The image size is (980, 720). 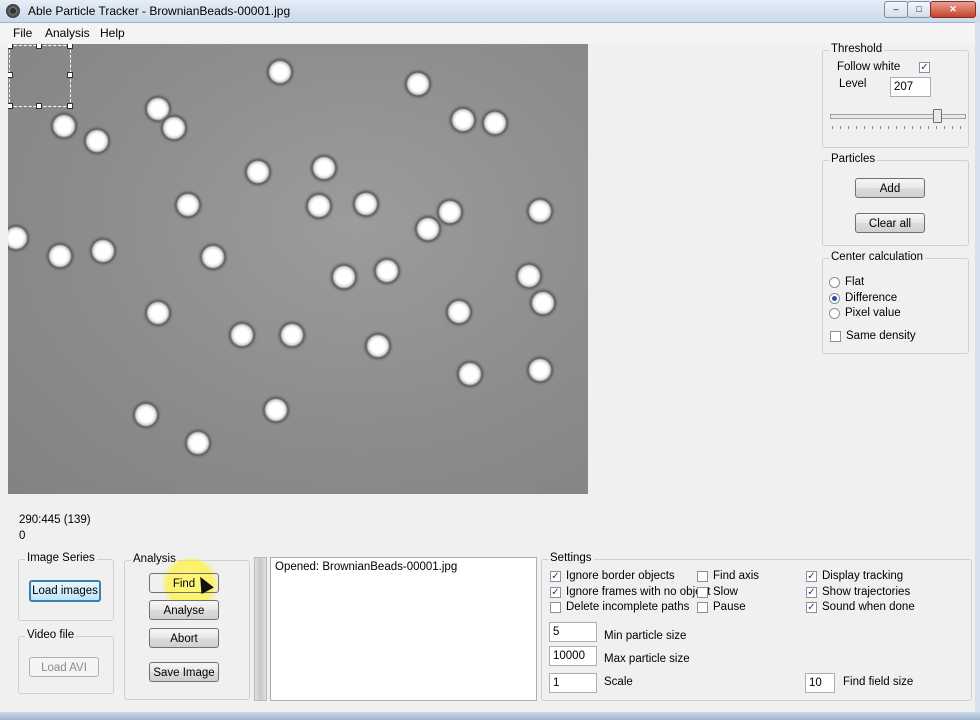 I want to click on max-particle-size-label: Max particle size, so click(x=647, y=659).